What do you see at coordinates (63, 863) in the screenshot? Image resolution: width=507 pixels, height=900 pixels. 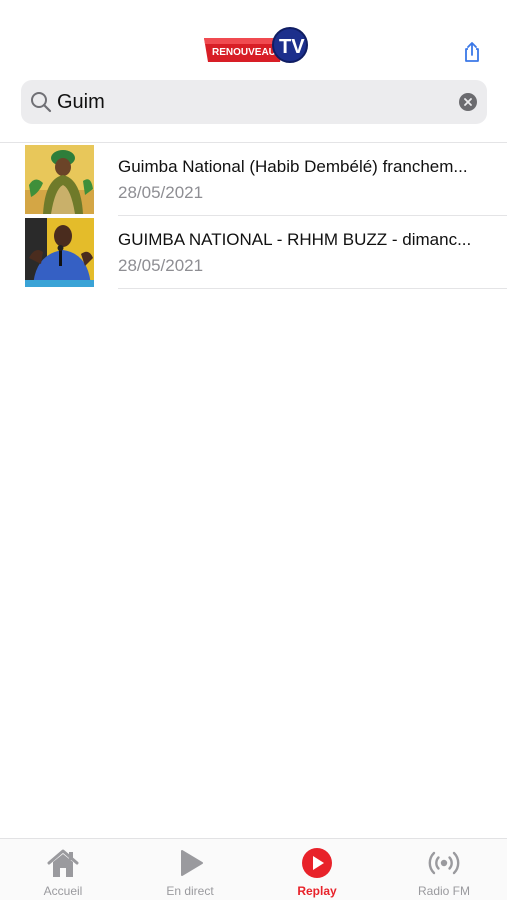 I see `home-icon` at bounding box center [63, 863].